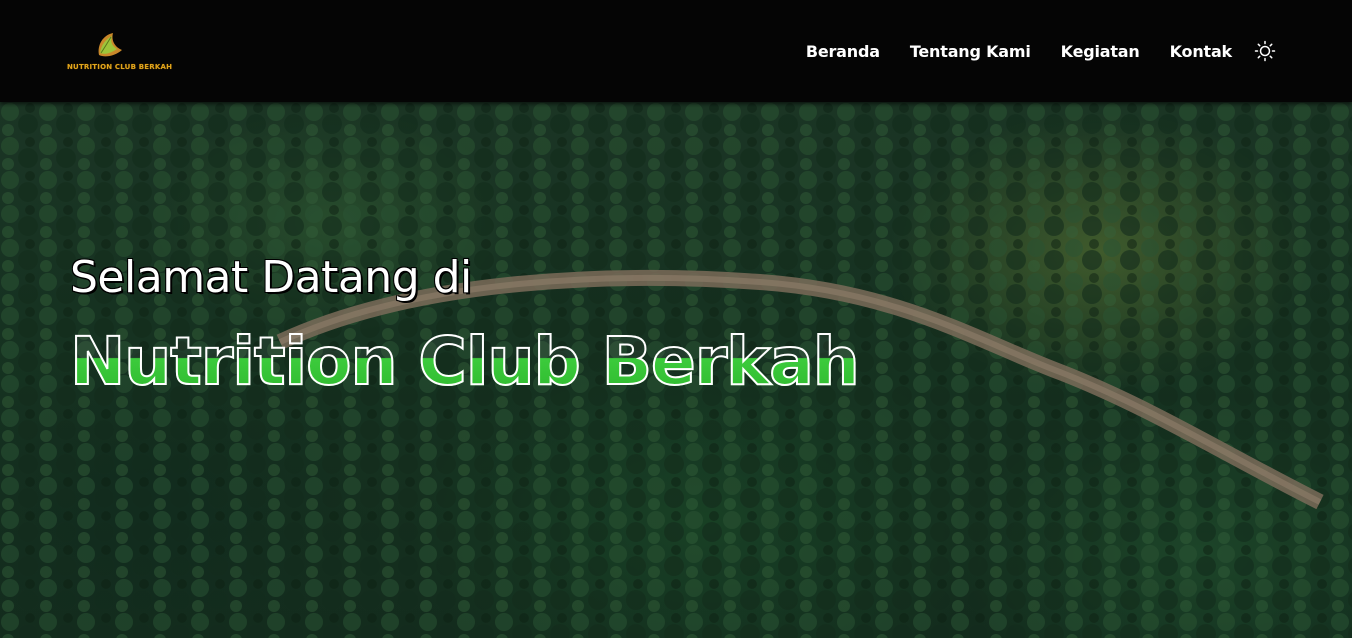 The image size is (1352, 638). I want to click on nav-link-kegiatan: Kegiatan, so click(1100, 51).